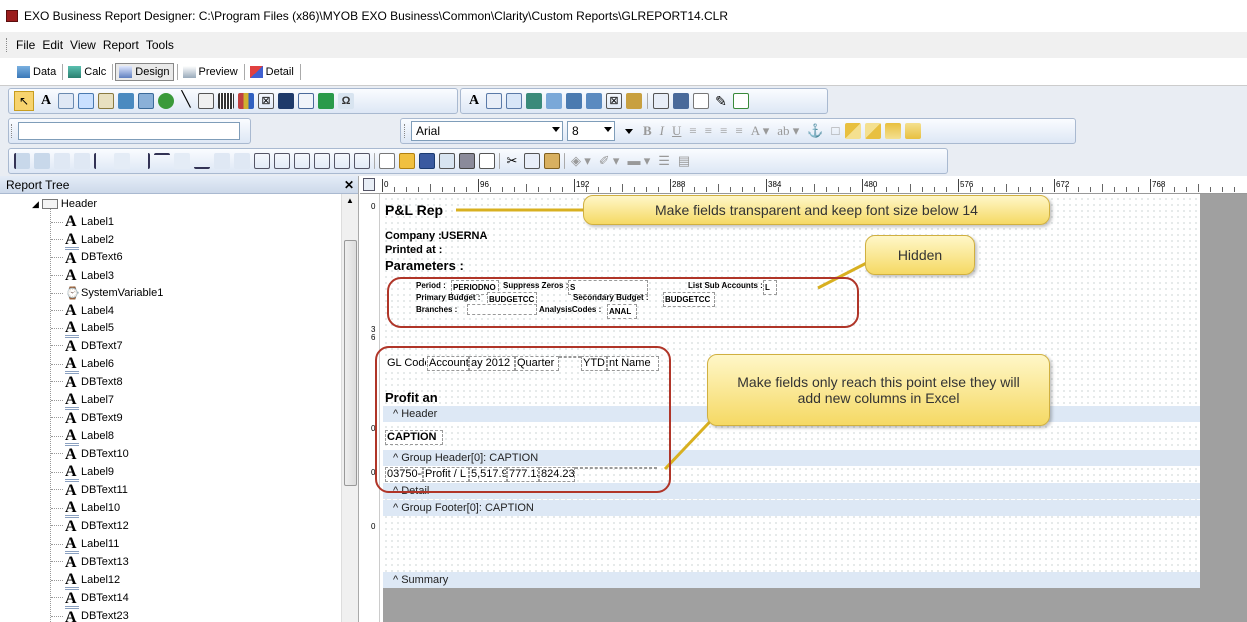 The height and width of the screenshot is (622, 1247). What do you see at coordinates (760, 131) in the screenshot?
I see `font-color-icon: A ▾` at bounding box center [760, 131].